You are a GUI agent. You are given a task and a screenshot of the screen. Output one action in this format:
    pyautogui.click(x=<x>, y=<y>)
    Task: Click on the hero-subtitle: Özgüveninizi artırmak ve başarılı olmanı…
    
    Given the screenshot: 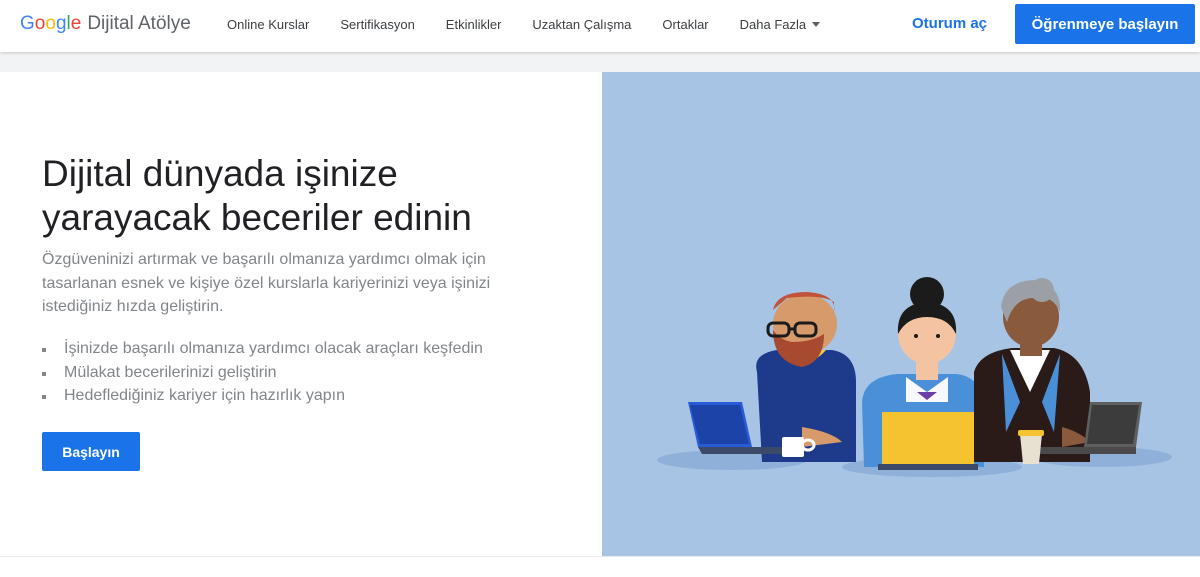 What is the action you would take?
    pyautogui.click(x=266, y=283)
    